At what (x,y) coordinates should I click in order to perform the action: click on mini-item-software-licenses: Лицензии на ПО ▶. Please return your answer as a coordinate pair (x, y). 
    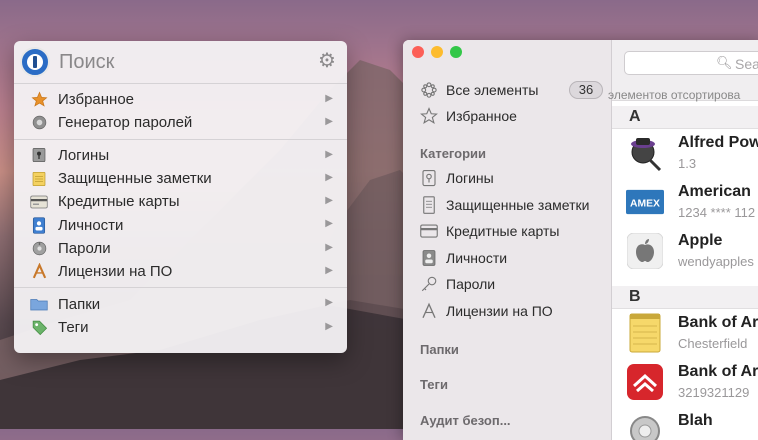
    Looking at the image, I should click on (180, 271).